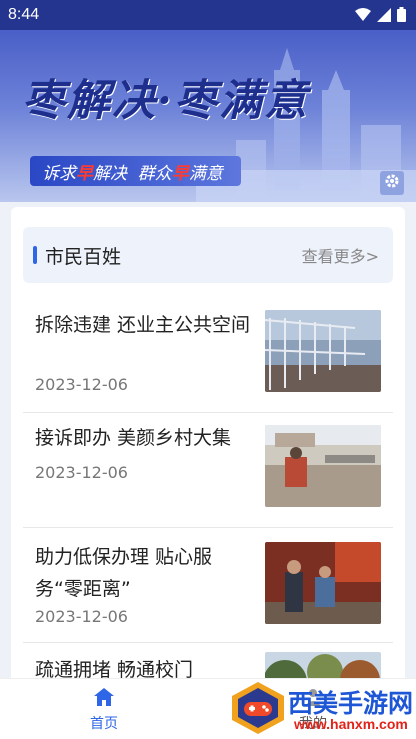 Image resolution: width=416 pixels, height=739 pixels. Describe the element at coordinates (59, 173) in the screenshot. I see `slogan-part: 诉求` at that location.